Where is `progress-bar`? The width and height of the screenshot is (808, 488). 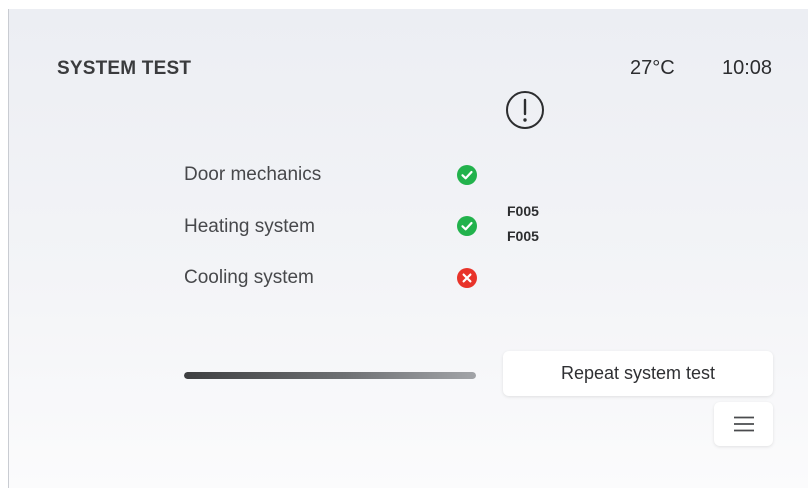
progress-bar is located at coordinates (330, 375).